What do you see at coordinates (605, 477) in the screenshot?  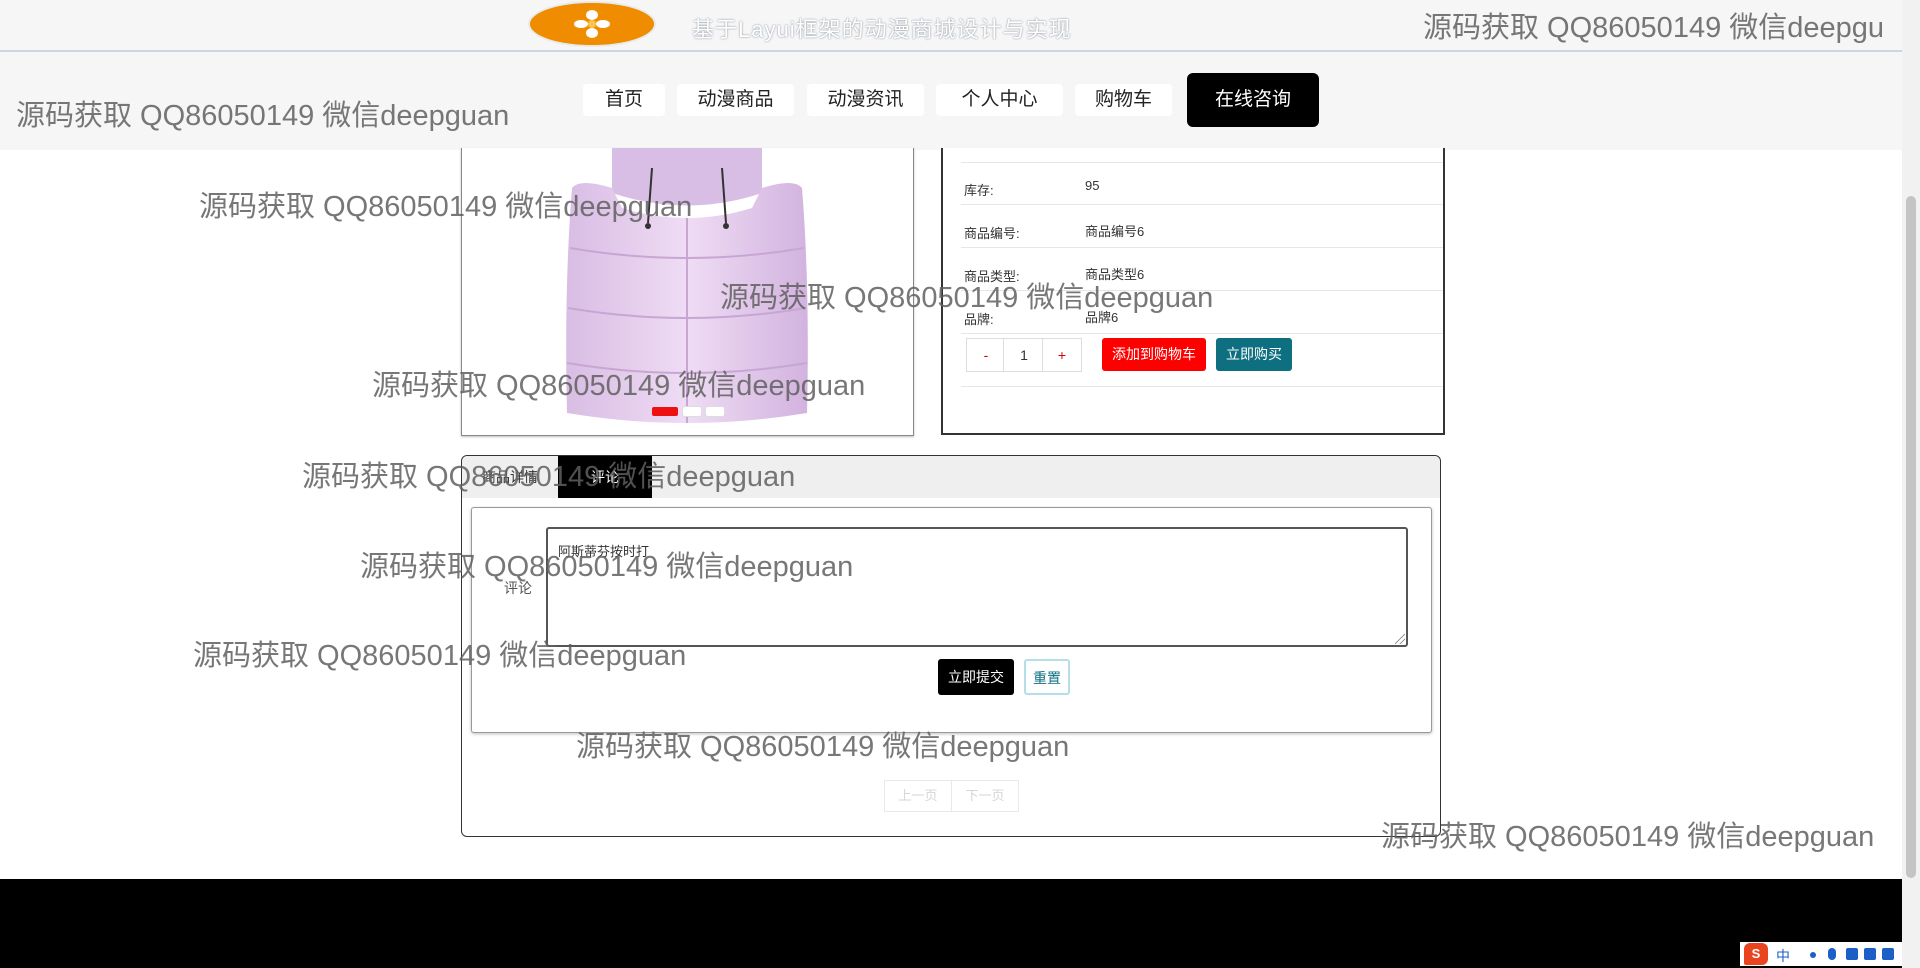 I see `tab-comments: 评论` at bounding box center [605, 477].